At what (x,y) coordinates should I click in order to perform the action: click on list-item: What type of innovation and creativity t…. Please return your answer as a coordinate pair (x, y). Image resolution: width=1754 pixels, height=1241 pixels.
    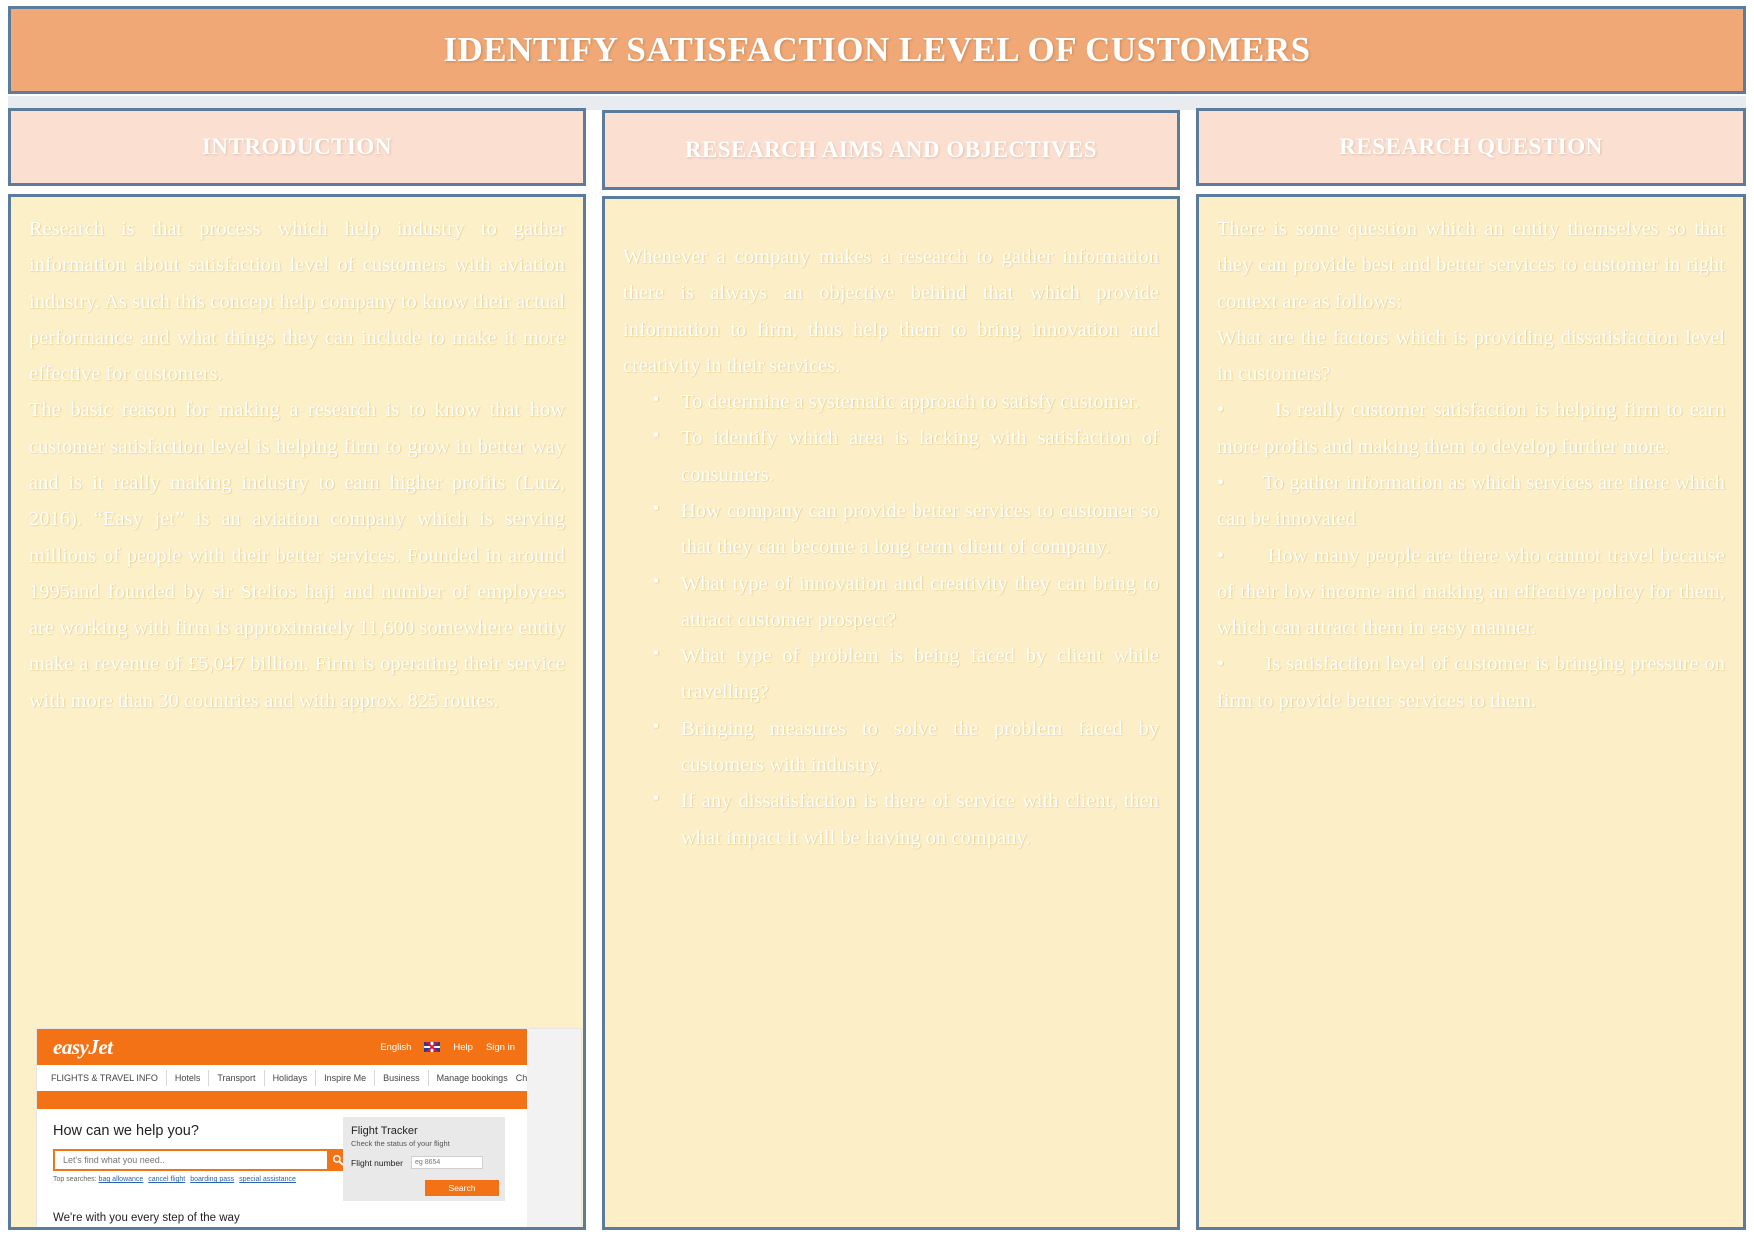
    Looking at the image, I should click on (906, 602).